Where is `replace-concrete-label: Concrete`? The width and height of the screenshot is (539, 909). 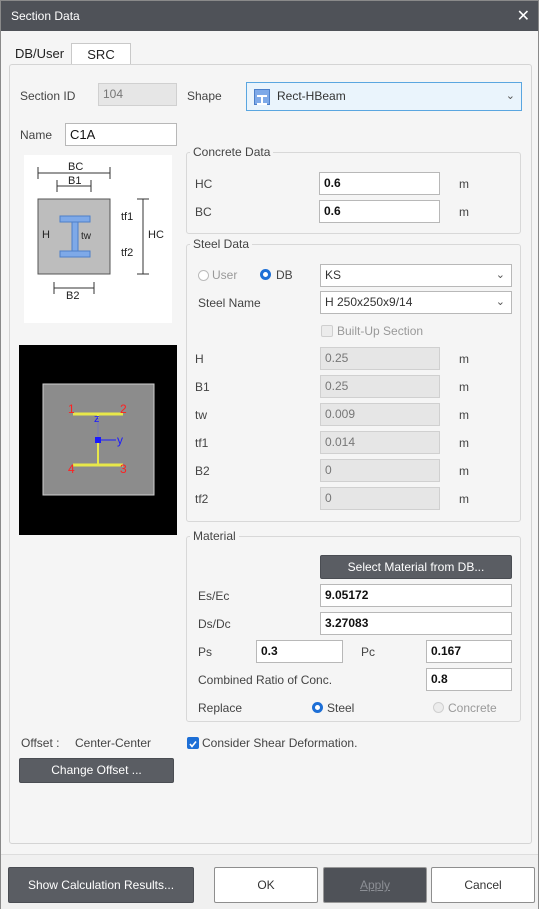
replace-concrete-label: Concrete is located at coordinates (472, 708).